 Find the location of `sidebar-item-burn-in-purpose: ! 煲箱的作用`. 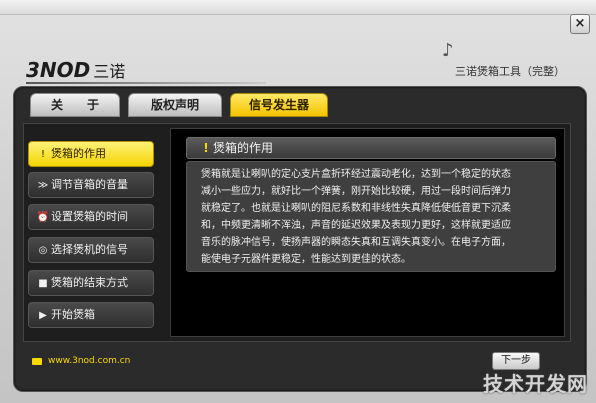

sidebar-item-burn-in-purpose: ! 煲箱的作用 is located at coordinates (91, 154).